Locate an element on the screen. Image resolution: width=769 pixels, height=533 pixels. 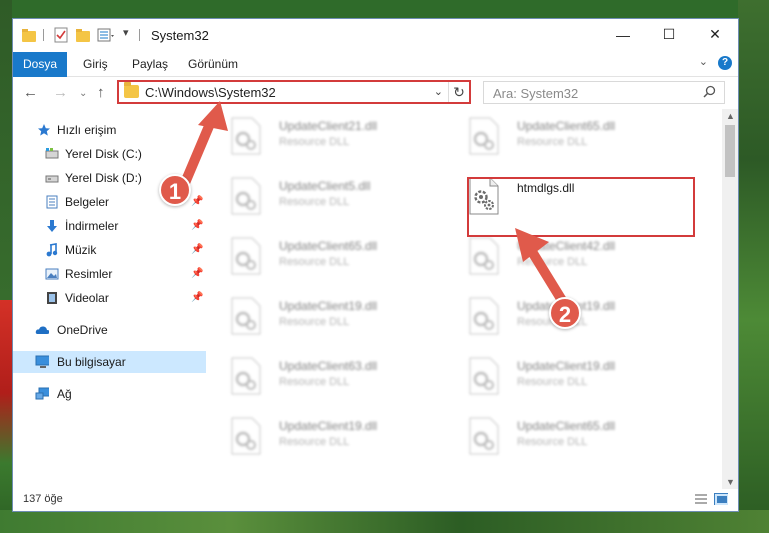
title-bar: ▾ System32 — ☐ ✕ is located at coordinates (375, 34).